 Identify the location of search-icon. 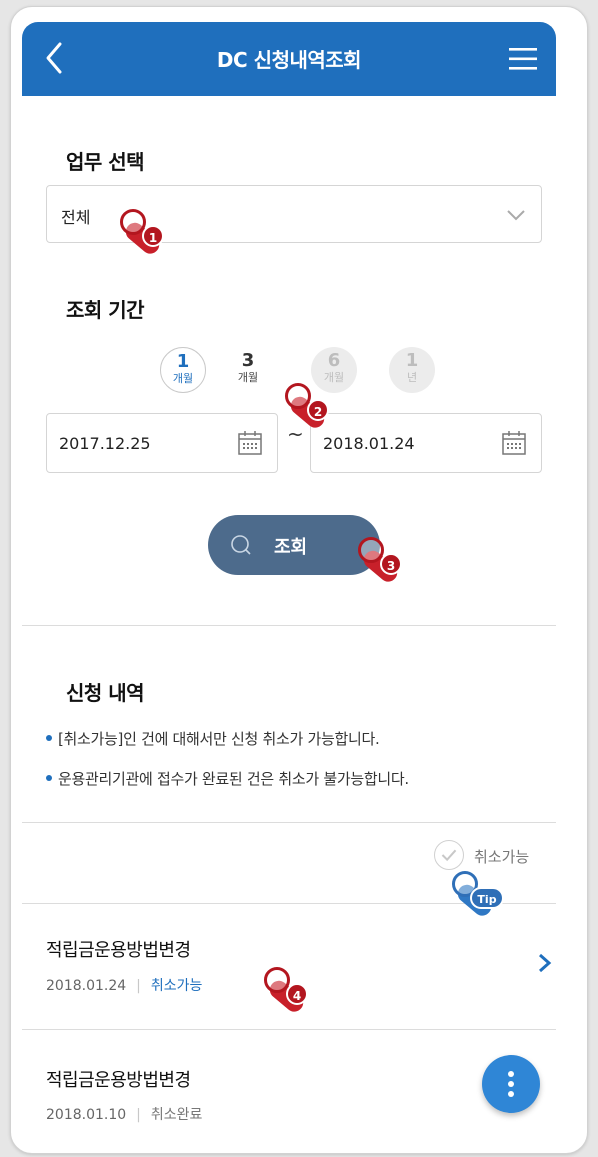
(241, 545).